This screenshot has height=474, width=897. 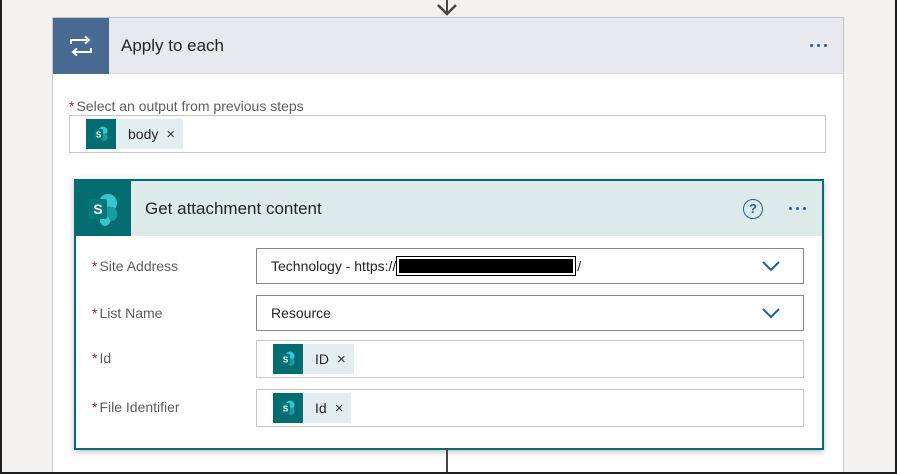 What do you see at coordinates (313, 359) in the screenshot?
I see `id-token: S ID ×` at bounding box center [313, 359].